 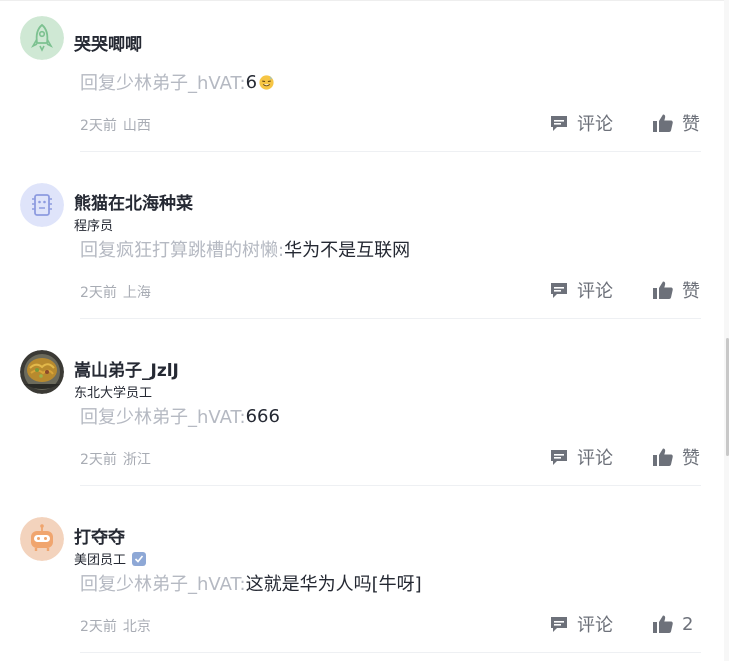 I want to click on user-title: 程序员, so click(x=93, y=224).